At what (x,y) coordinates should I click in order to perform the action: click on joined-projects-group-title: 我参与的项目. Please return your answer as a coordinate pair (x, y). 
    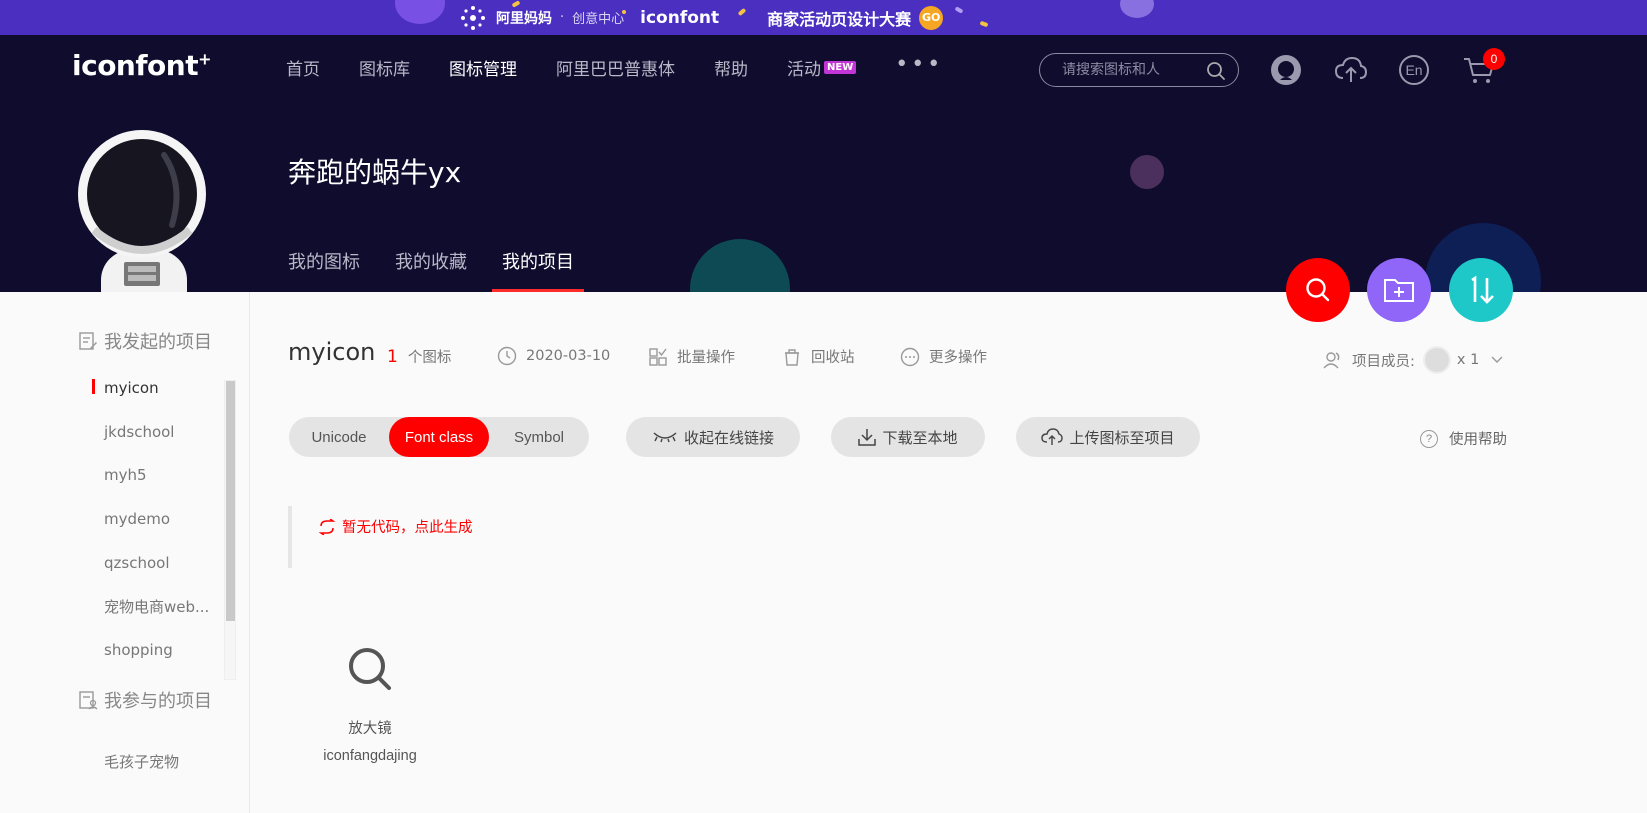
    Looking at the image, I should click on (145, 700).